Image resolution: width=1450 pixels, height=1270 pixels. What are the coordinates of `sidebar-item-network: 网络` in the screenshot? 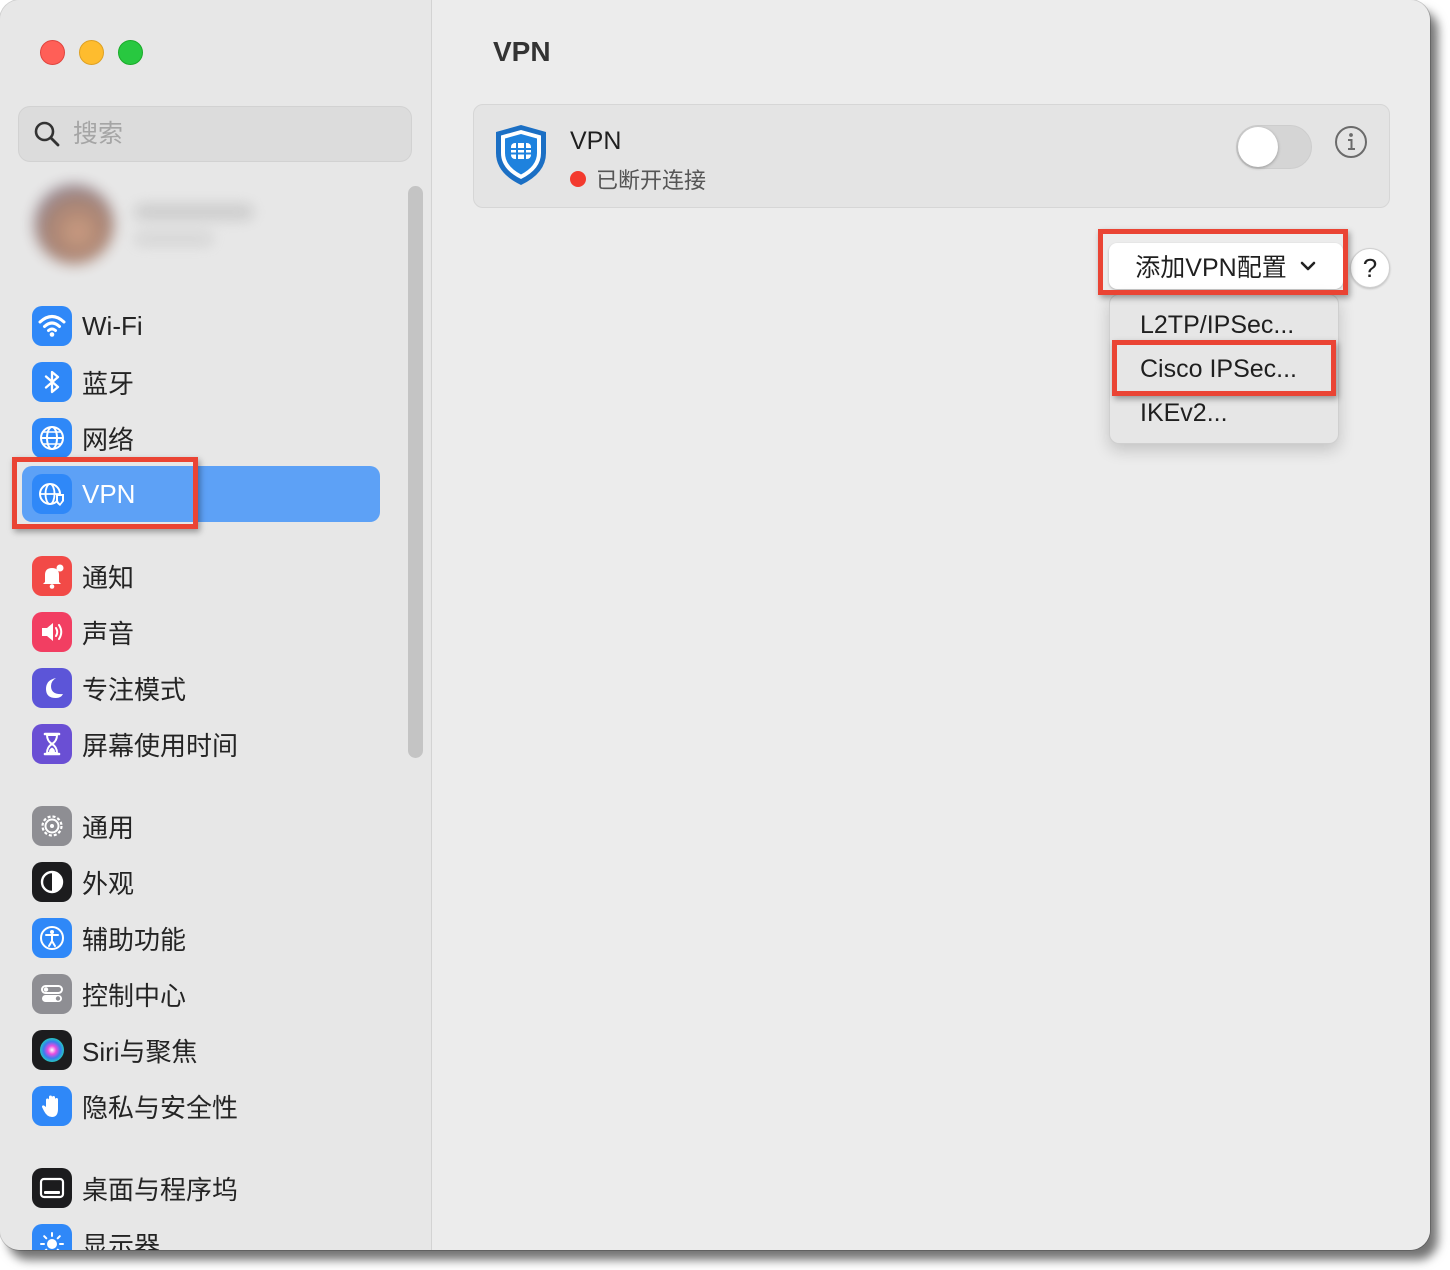 It's located at (201, 438).